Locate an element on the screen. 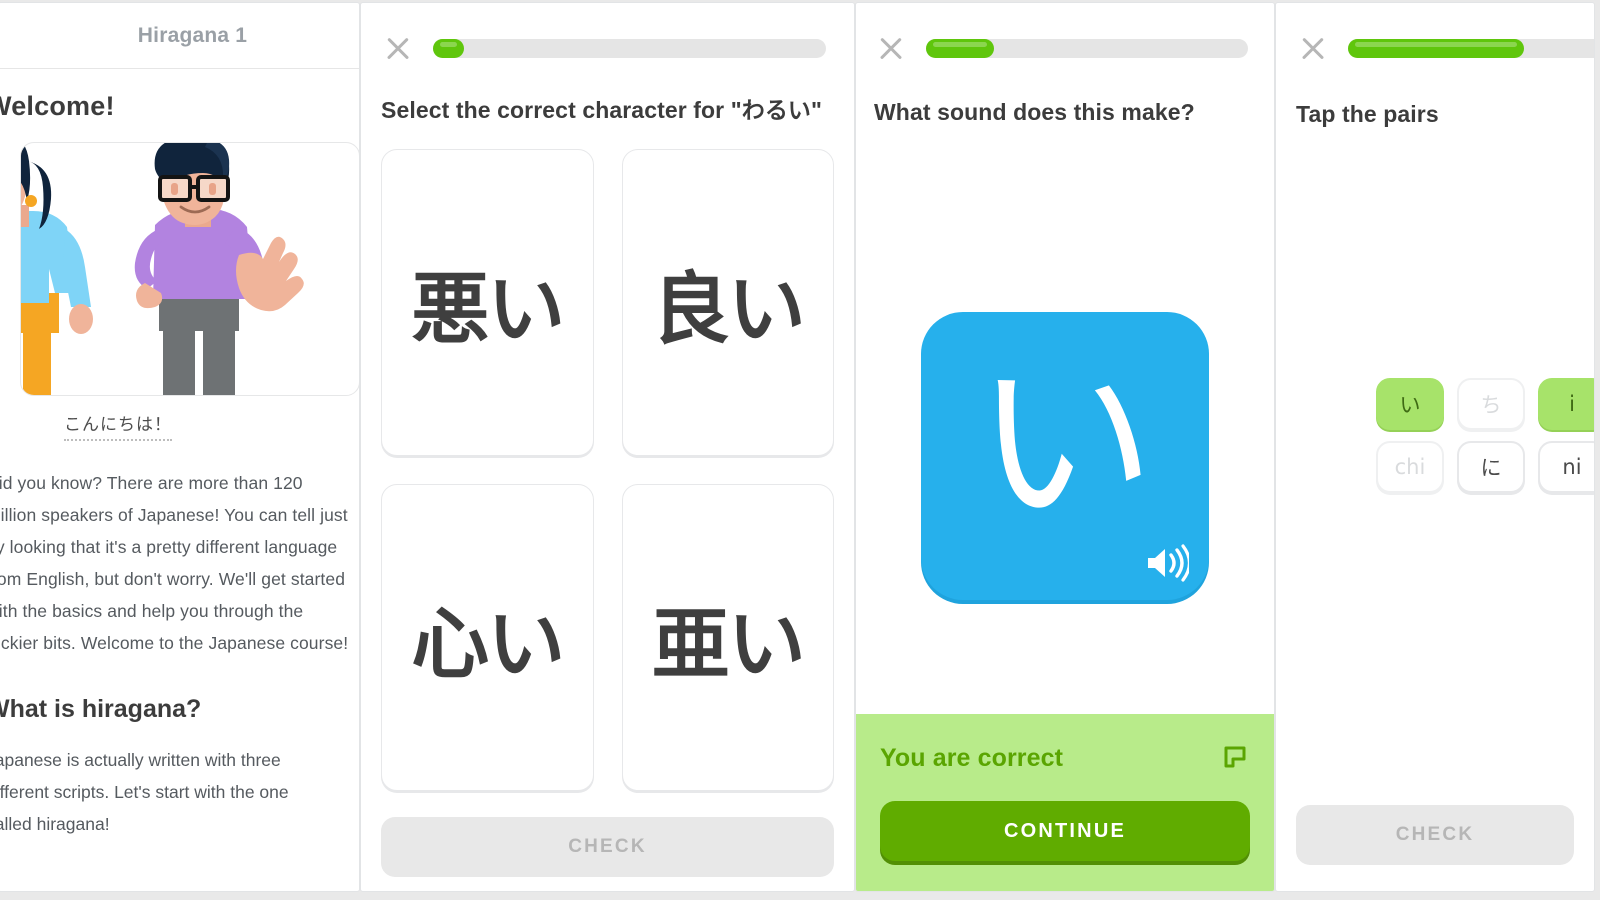 The width and height of the screenshot is (1600, 900). illustration-caption: こんにちは！ is located at coordinates (118, 425).